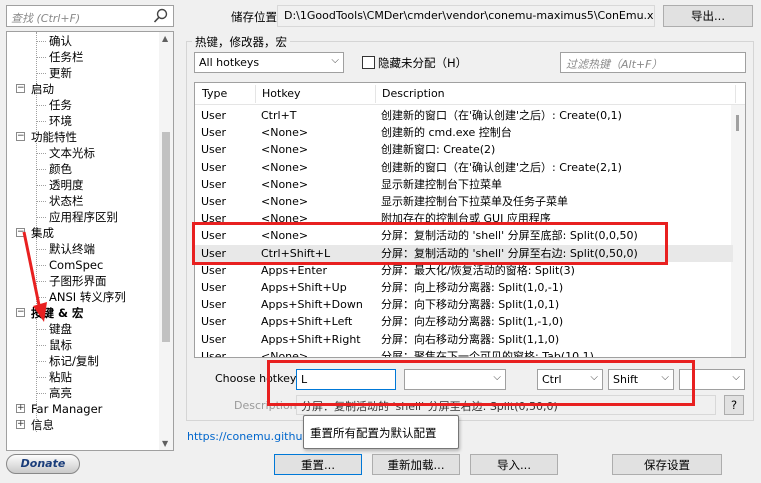 Image resolution: width=761 pixels, height=483 pixels. What do you see at coordinates (214, 93) in the screenshot?
I see `column-type: Type` at bounding box center [214, 93].